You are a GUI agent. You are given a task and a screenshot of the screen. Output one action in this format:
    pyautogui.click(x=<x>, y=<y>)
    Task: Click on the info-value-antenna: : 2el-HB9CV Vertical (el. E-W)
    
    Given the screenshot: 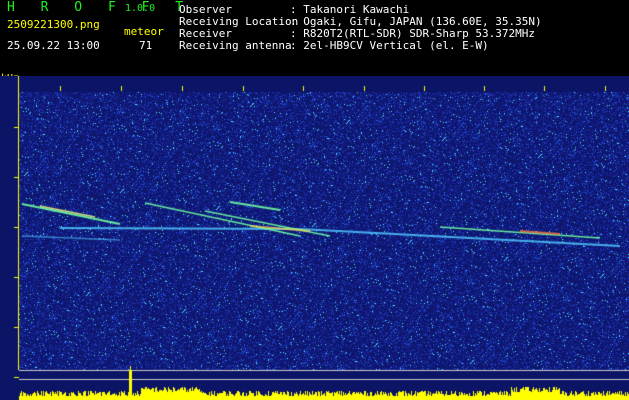 What is the action you would take?
    pyautogui.click(x=389, y=45)
    